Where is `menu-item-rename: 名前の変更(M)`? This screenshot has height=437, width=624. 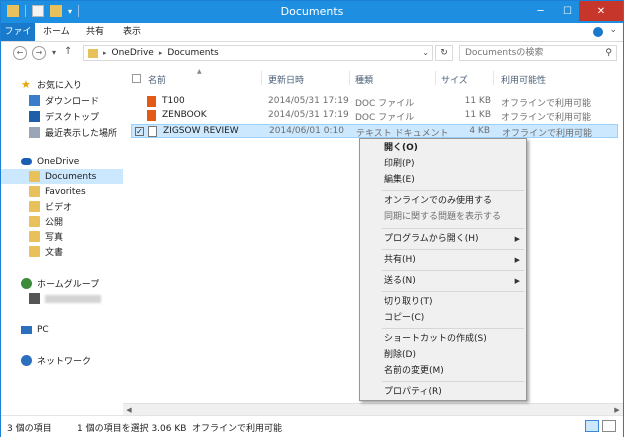 menu-item-rename: 名前の変更(M) is located at coordinates (454, 371).